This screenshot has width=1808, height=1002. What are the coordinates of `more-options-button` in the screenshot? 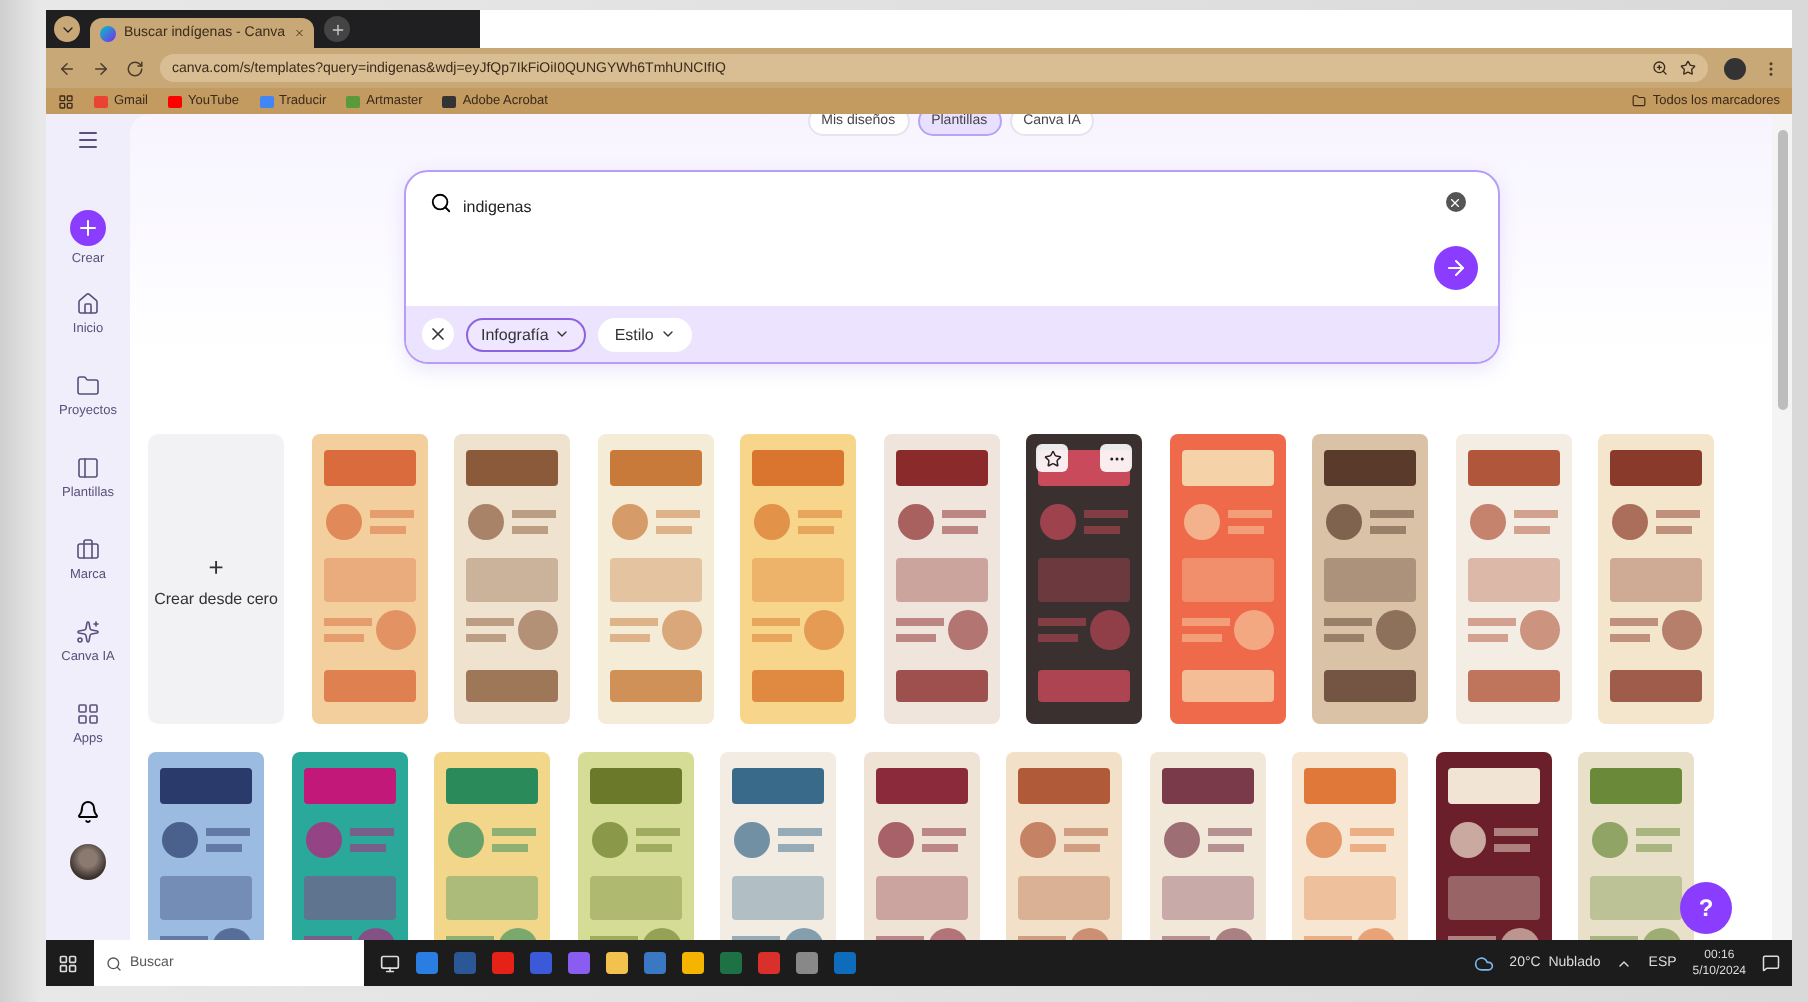 It's located at (1116, 458).